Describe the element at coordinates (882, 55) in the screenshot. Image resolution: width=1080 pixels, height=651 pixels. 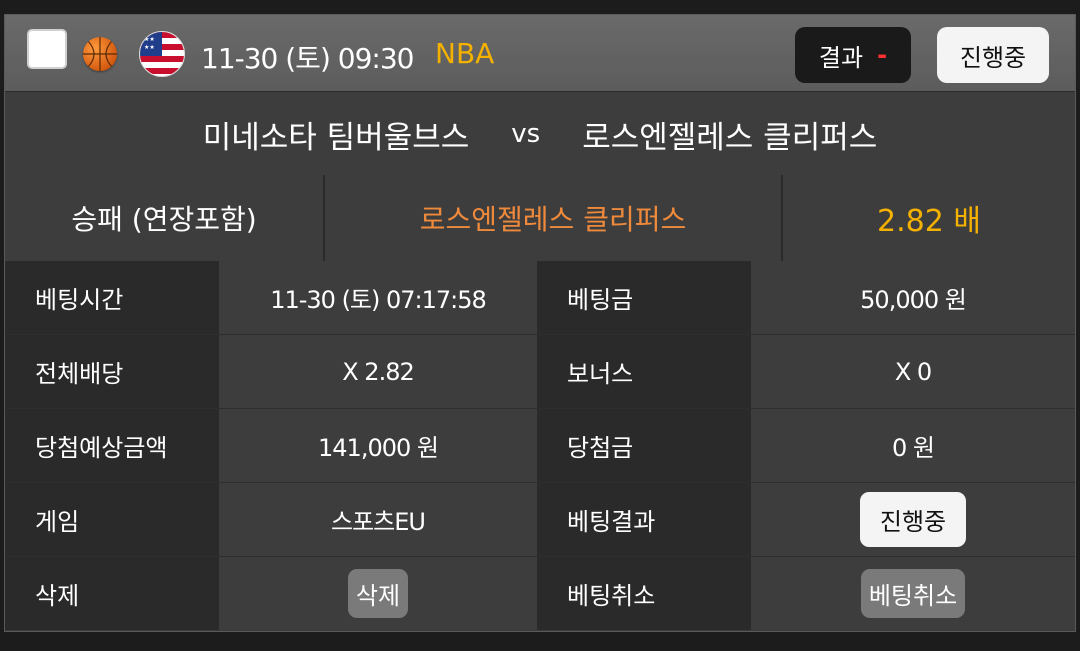
I see `result-value: -` at that location.